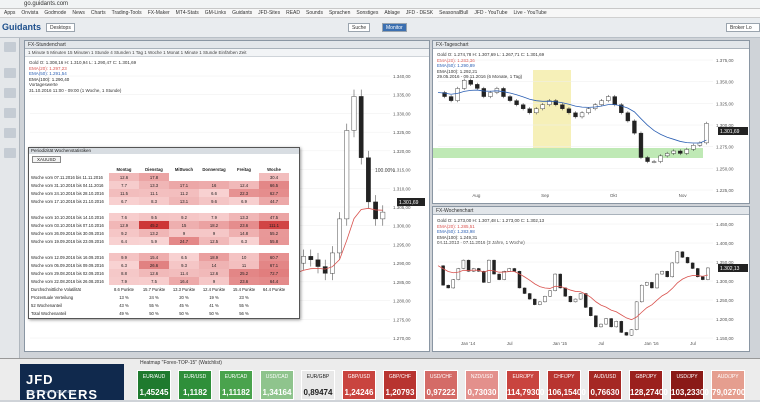  I want to click on tile-pair: GBP/JPY, so click(646, 377).